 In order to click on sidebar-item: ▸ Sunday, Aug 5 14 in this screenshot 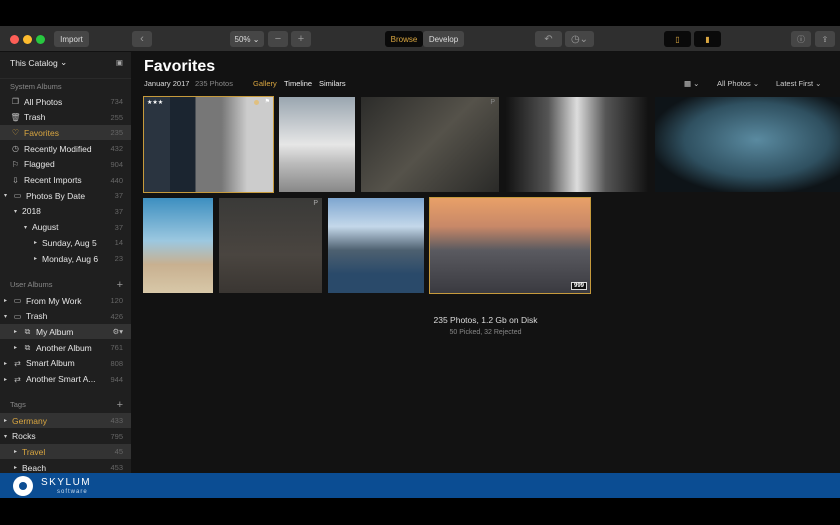, I will do `click(65, 242)`.